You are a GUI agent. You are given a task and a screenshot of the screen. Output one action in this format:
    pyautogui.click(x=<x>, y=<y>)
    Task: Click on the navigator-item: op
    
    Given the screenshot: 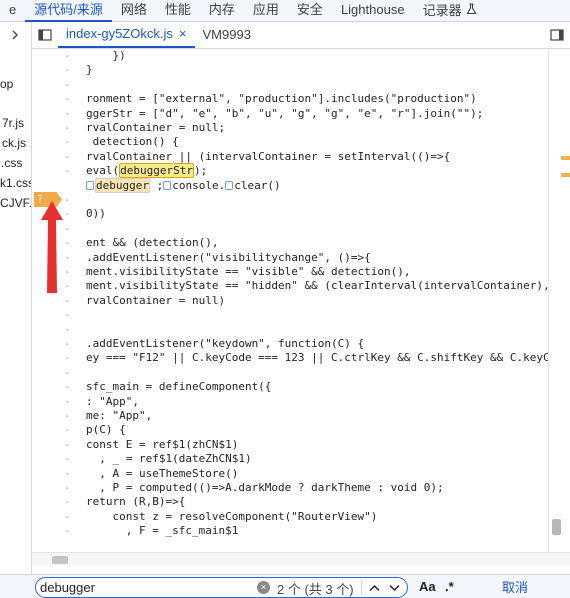 What is the action you would take?
    pyautogui.click(x=6, y=84)
    